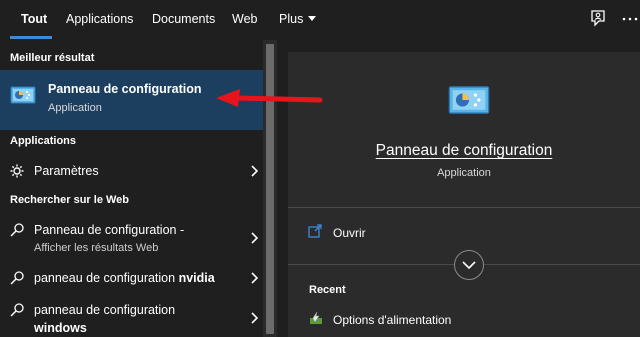  What do you see at coordinates (464, 207) in the screenshot?
I see `divider` at bounding box center [464, 207].